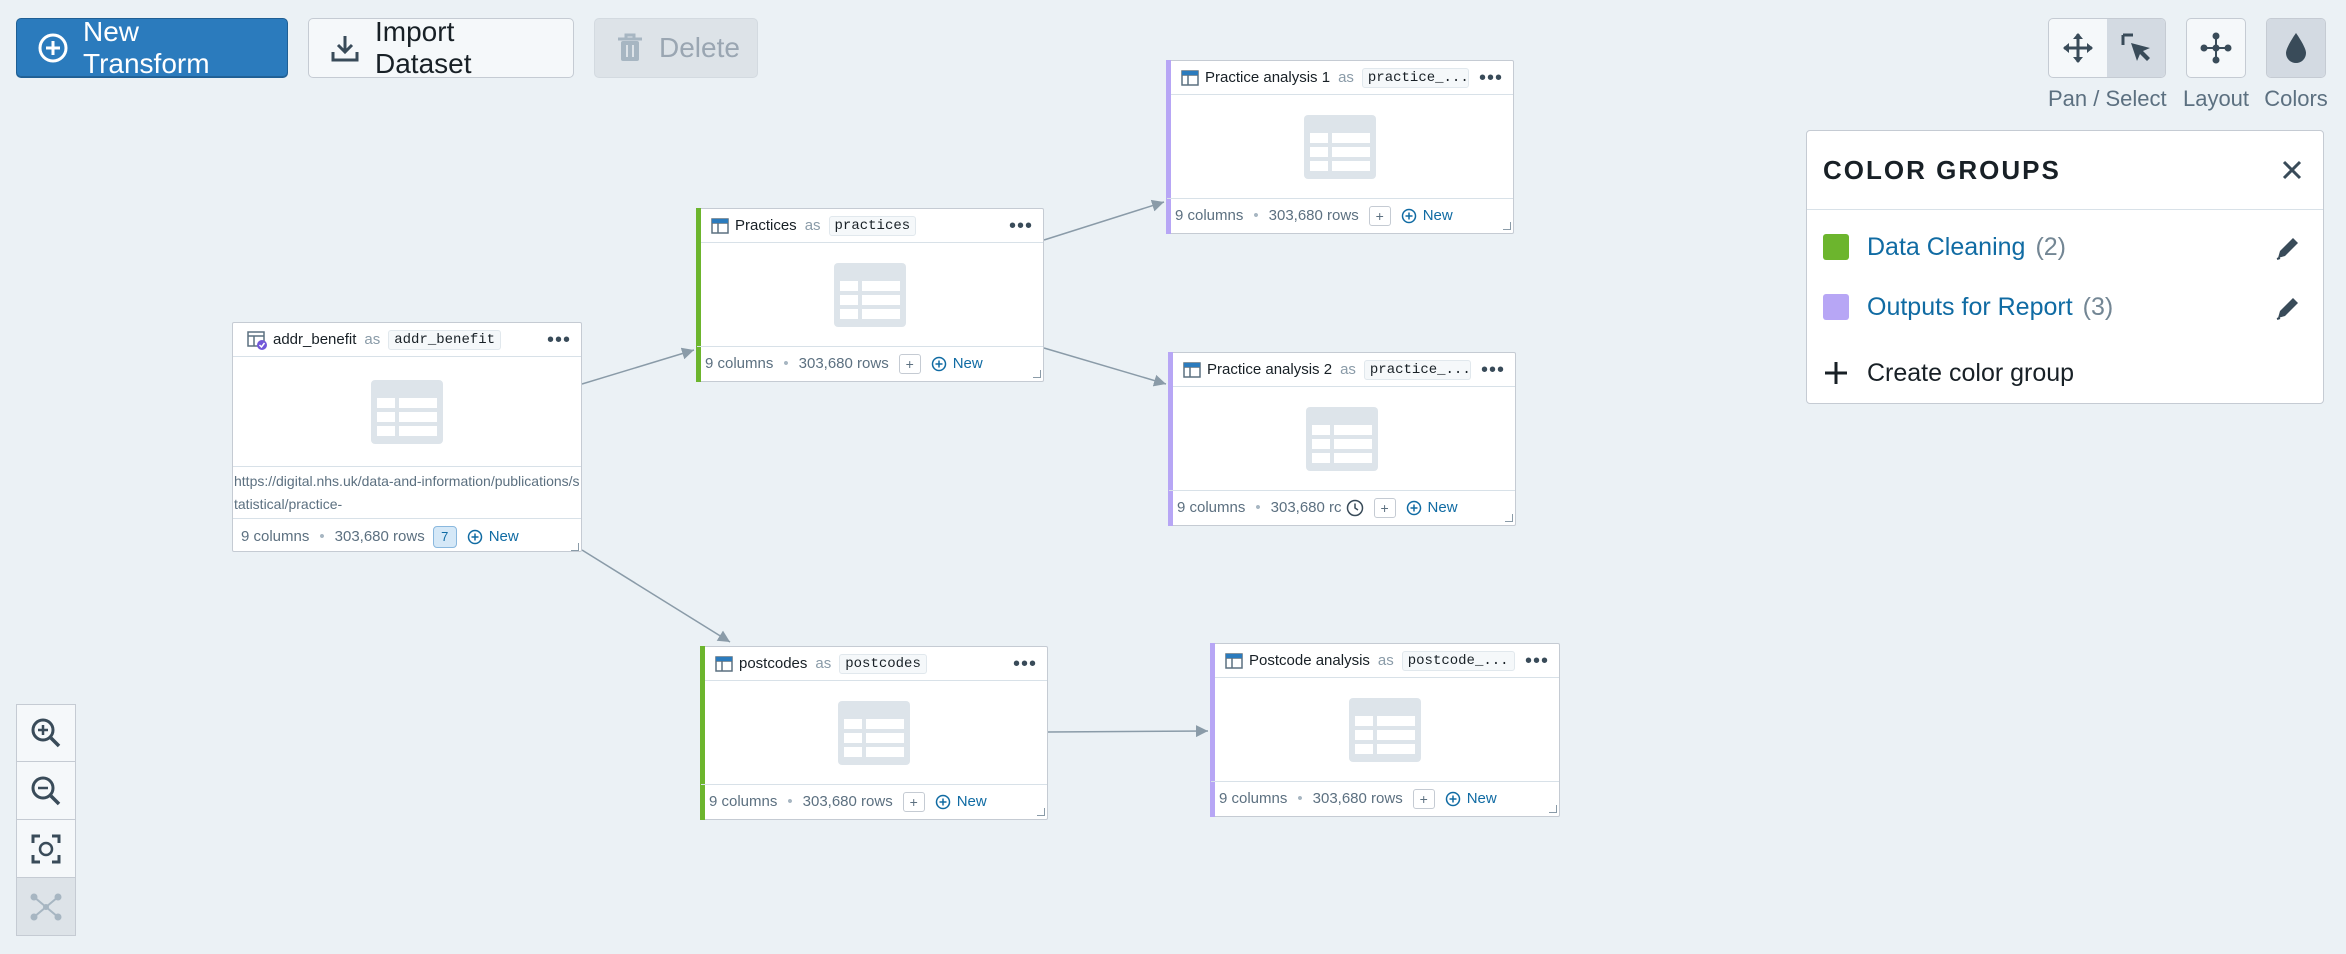  I want to click on color-group-data-cleaning: Data Cleaning (2), so click(2065, 247).